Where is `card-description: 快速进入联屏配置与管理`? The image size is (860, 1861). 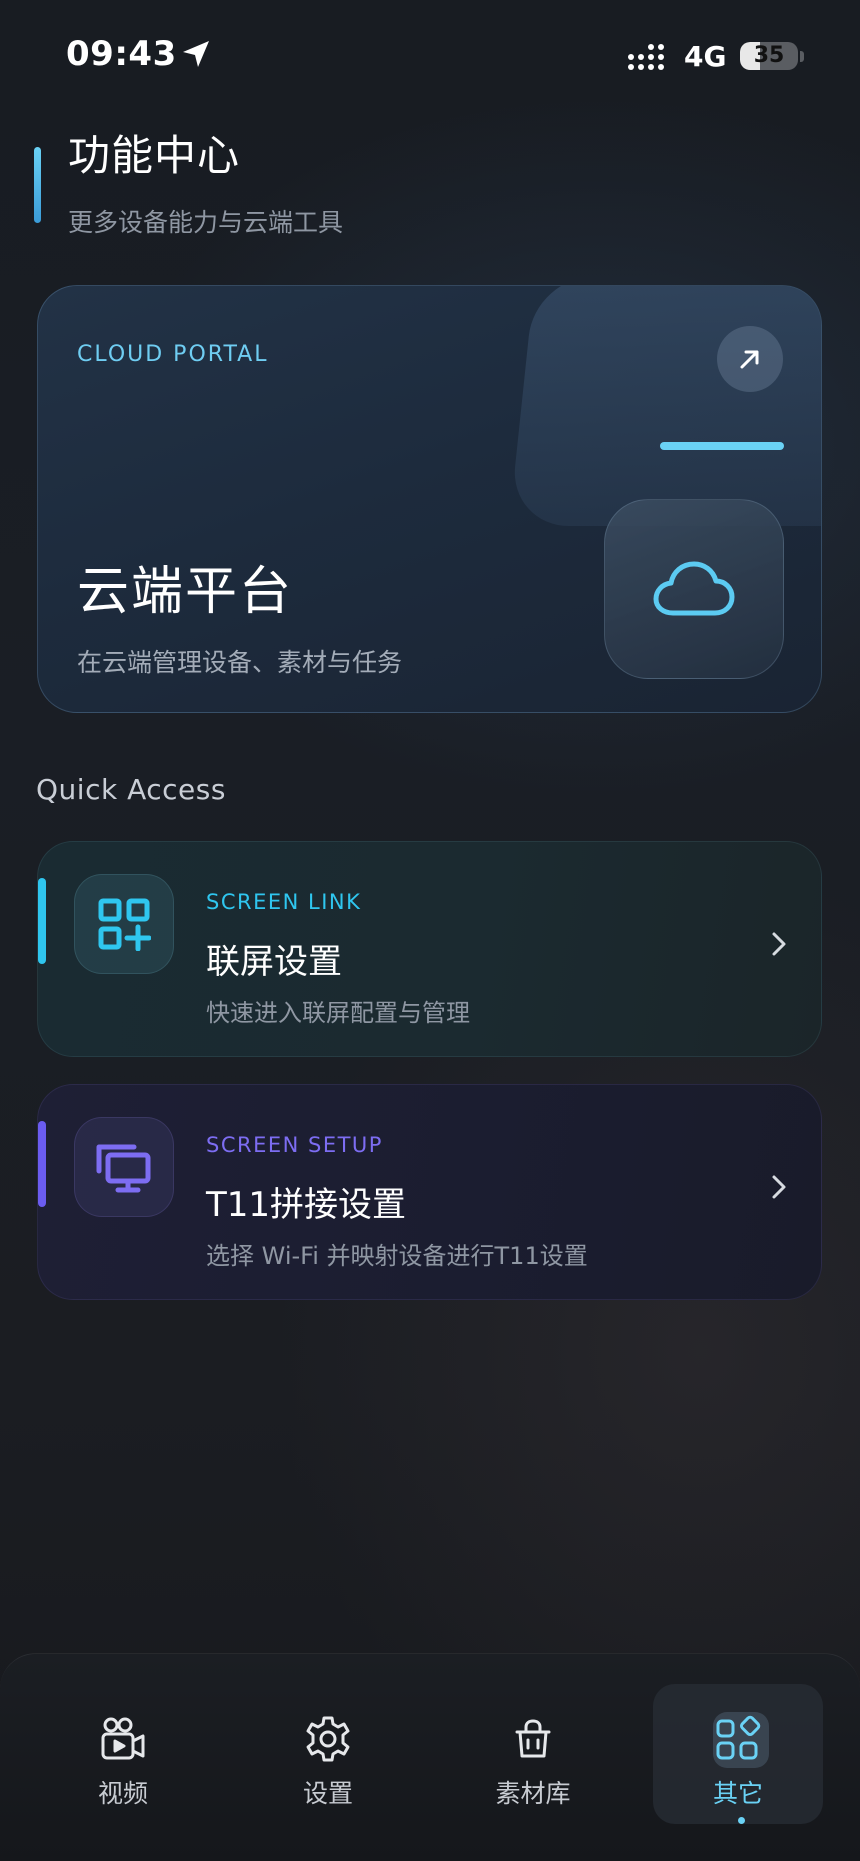 card-description: 快速进入联屏配置与管理 is located at coordinates (338, 1013).